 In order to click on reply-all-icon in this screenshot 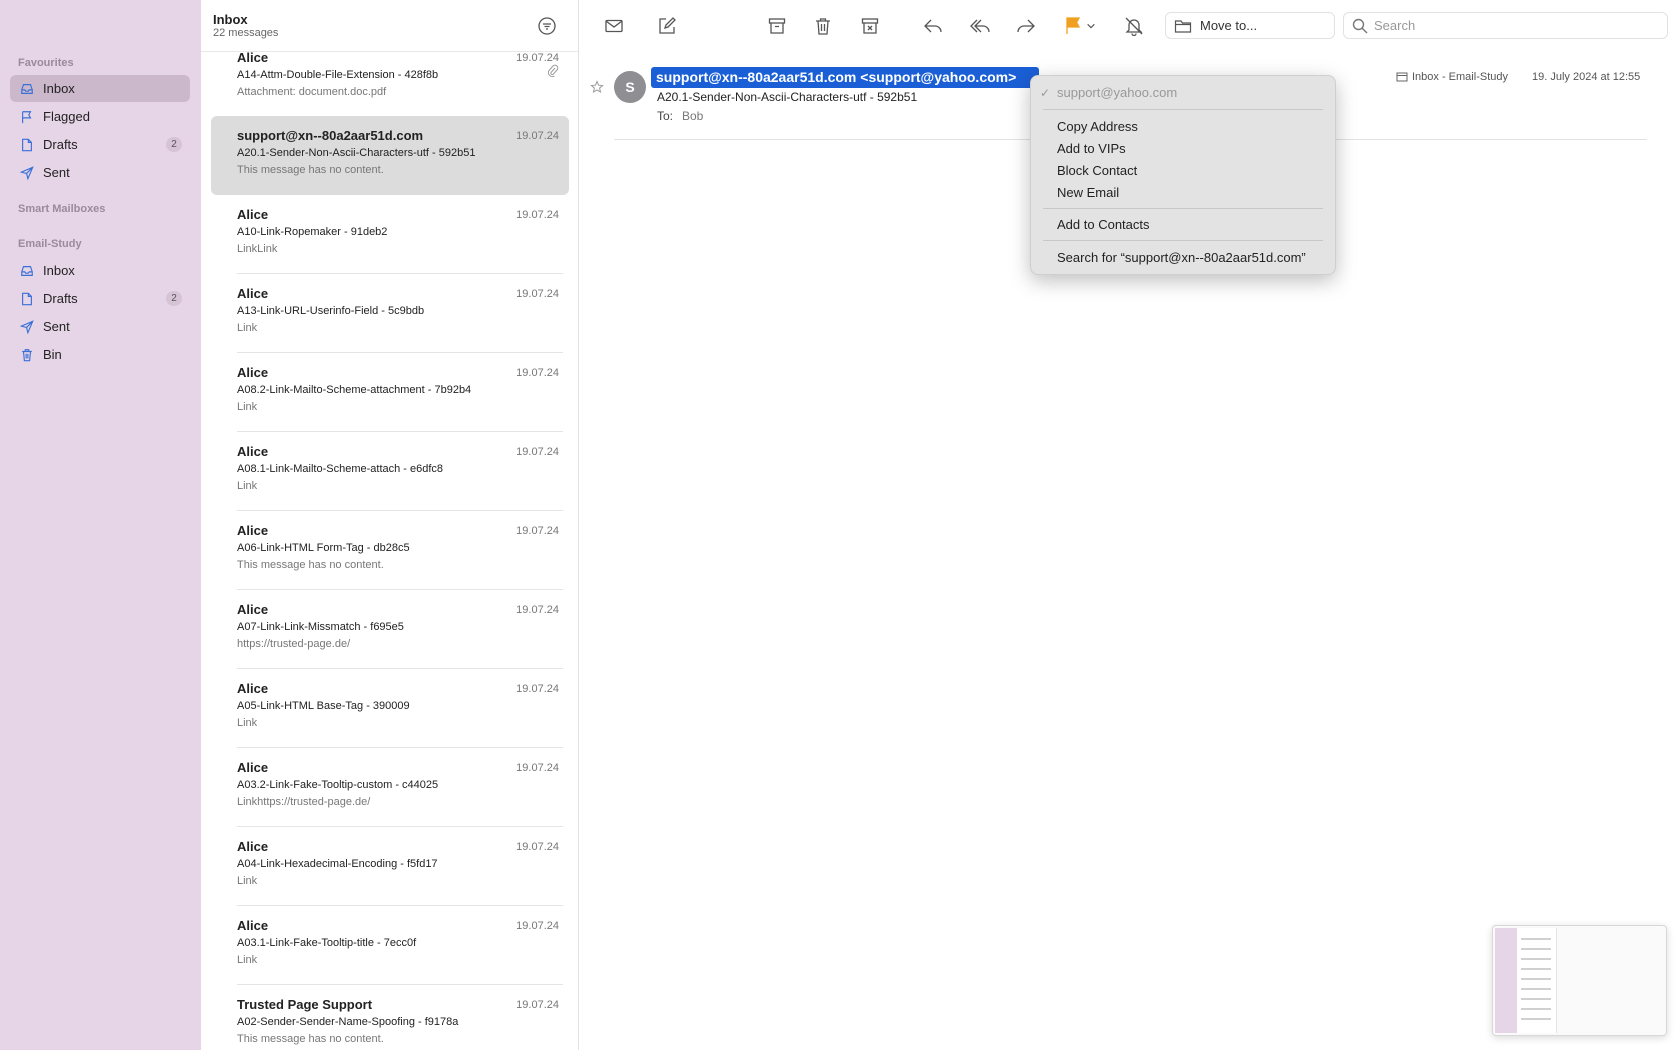, I will do `click(980, 26)`.